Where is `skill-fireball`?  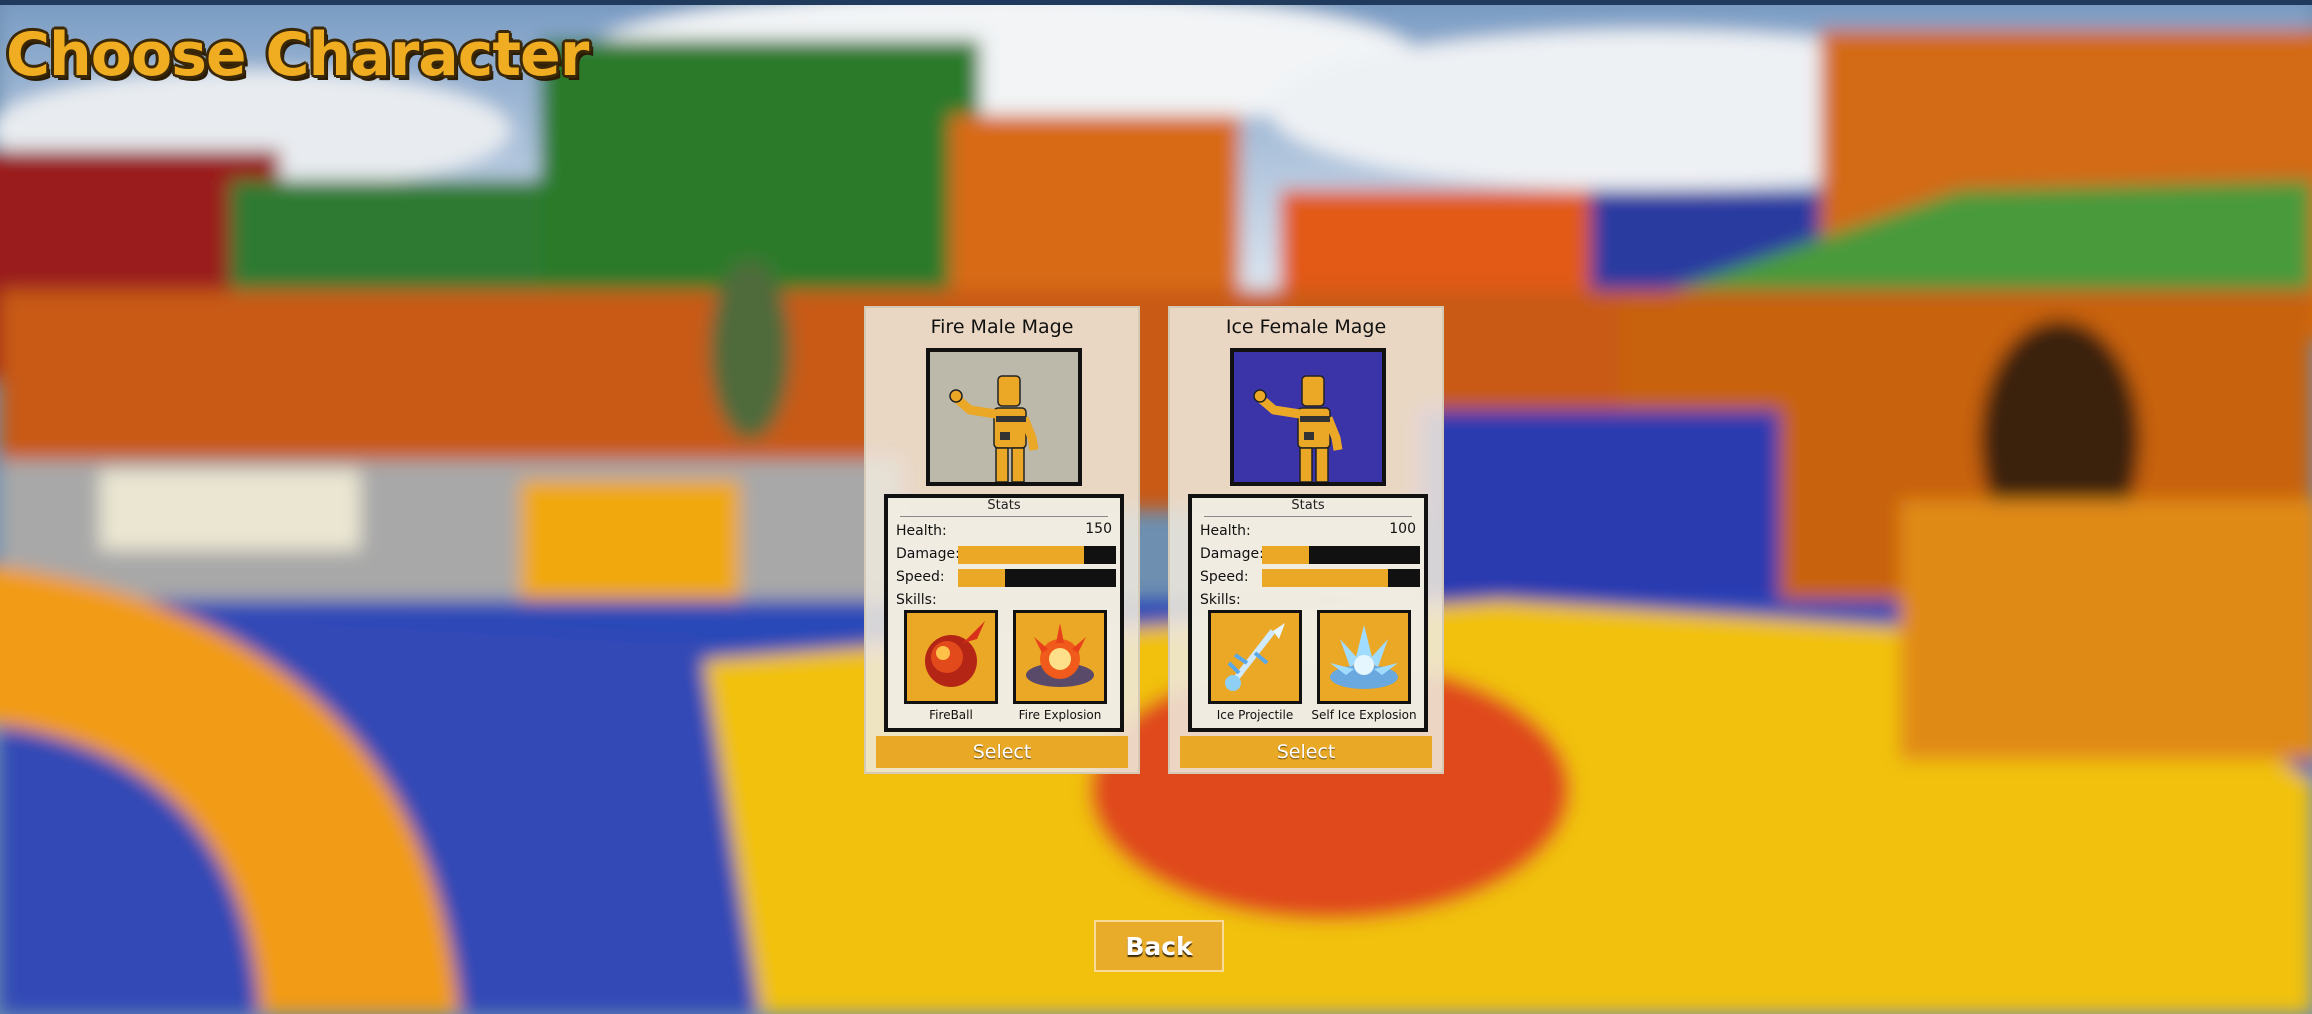
skill-fireball is located at coordinates (951, 657).